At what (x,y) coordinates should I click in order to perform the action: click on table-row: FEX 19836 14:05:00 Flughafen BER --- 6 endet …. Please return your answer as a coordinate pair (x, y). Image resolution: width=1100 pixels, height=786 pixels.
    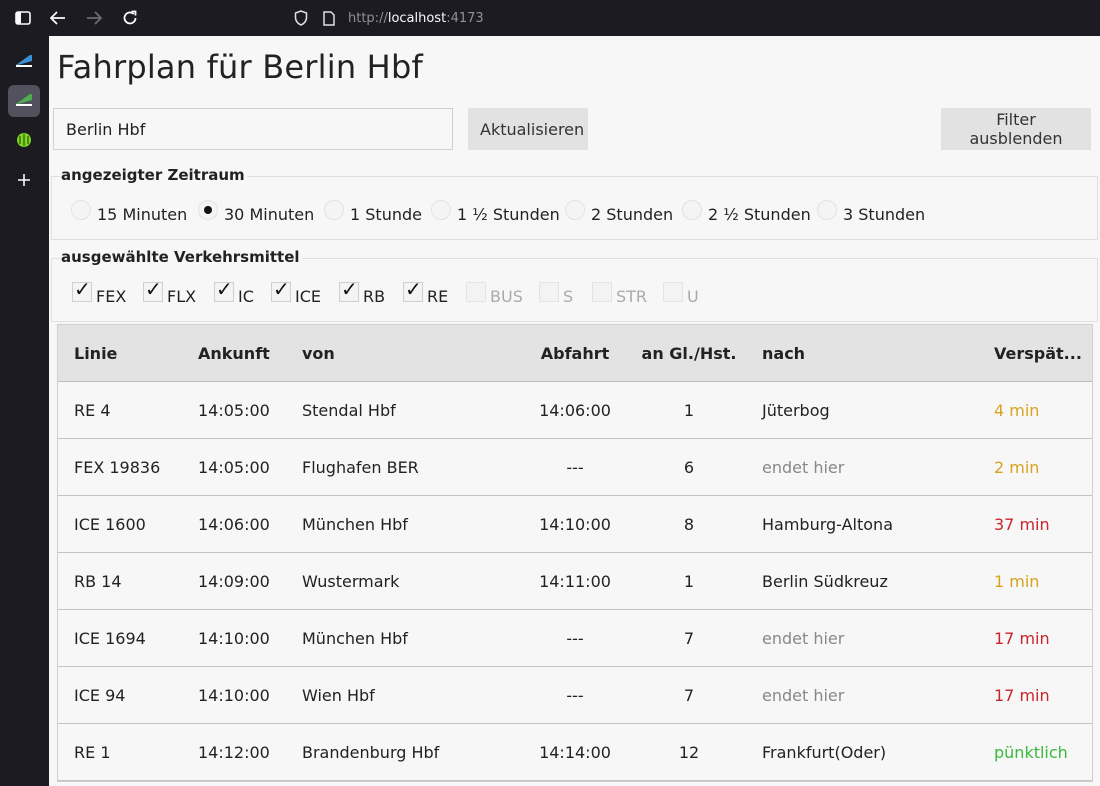
    Looking at the image, I should click on (575, 467).